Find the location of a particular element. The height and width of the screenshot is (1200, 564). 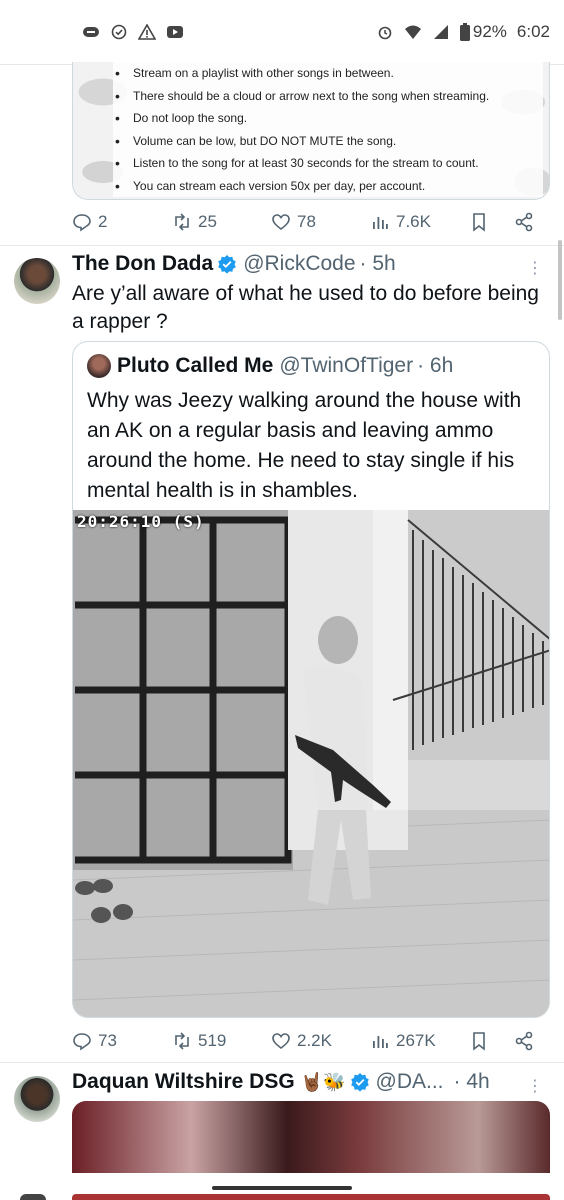

rule-item: Do not loop the song. is located at coordinates (328, 118).